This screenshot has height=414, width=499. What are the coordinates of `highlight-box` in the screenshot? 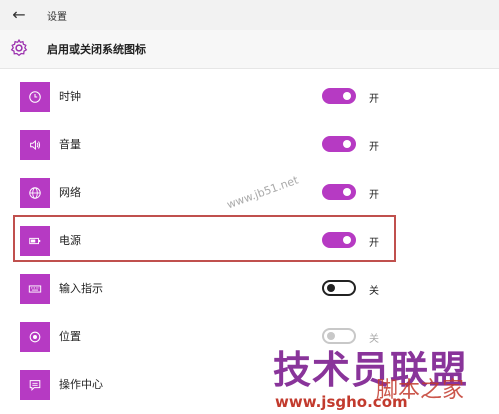 It's located at (204, 238).